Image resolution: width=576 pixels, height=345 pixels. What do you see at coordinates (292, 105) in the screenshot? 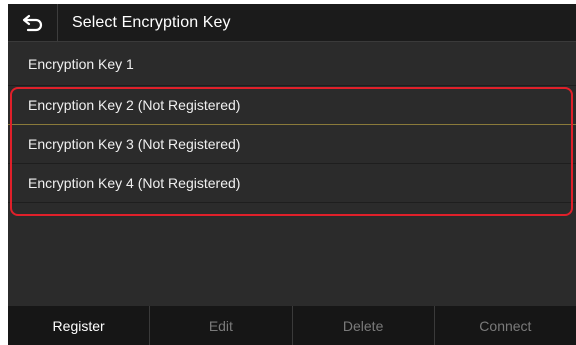
I see `list-item-encryption-key-2: Encryption Key 2 (Not Registered)` at bounding box center [292, 105].